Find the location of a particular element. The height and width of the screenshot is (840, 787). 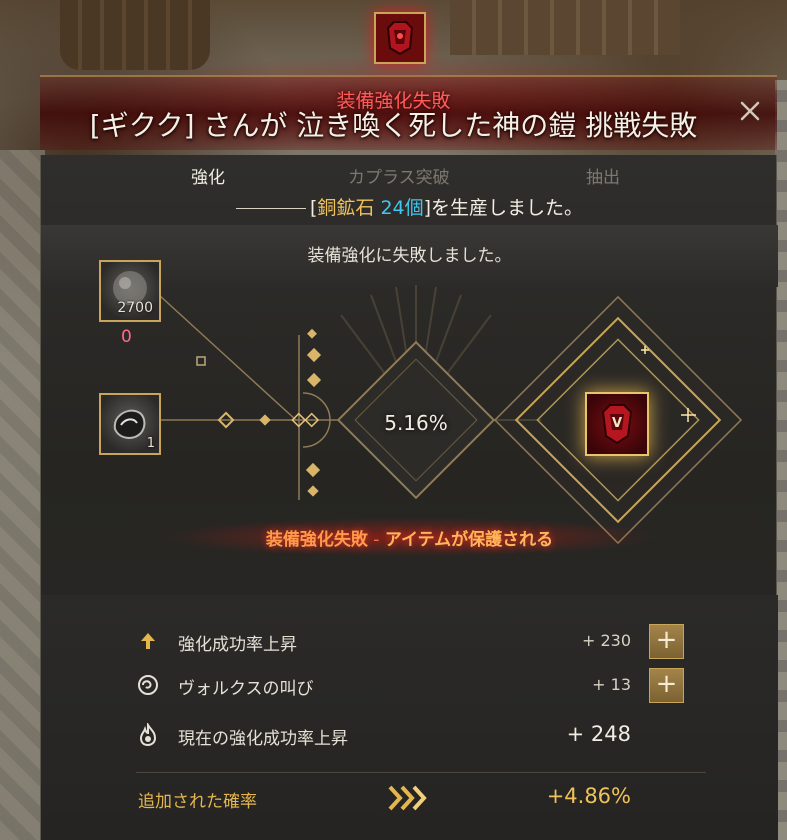

background-crate is located at coordinates (565, 27).